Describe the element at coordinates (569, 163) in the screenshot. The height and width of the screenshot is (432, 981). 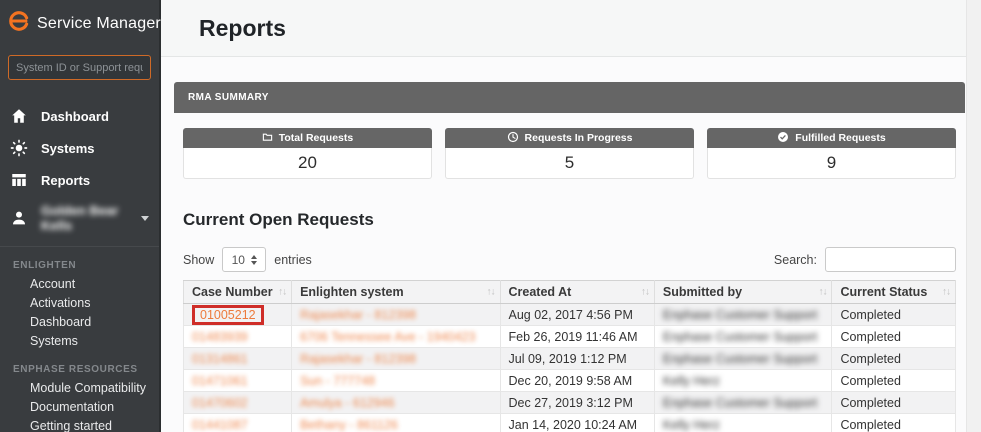
I see `card-value: 5` at that location.